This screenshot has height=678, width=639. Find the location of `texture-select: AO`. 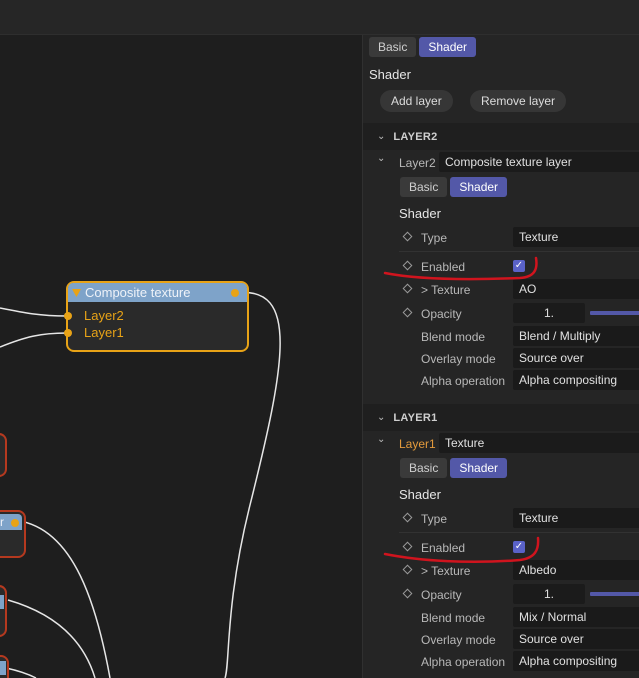

texture-select: AO is located at coordinates (576, 289).